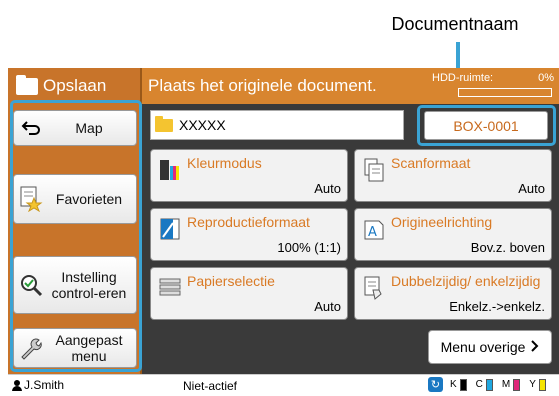 The image size is (559, 396). I want to click on more-menu-button: Menu overige, so click(490, 347).